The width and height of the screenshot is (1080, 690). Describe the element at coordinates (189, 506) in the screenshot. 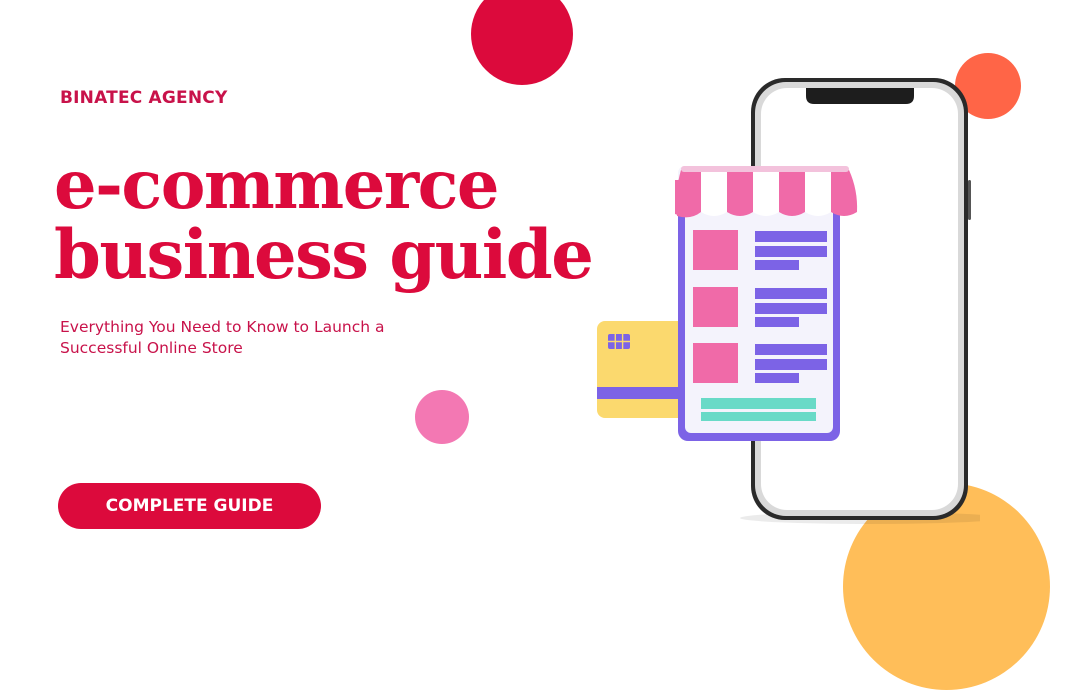

I see `complete-guide-button: COMPLETE GUIDE` at that location.